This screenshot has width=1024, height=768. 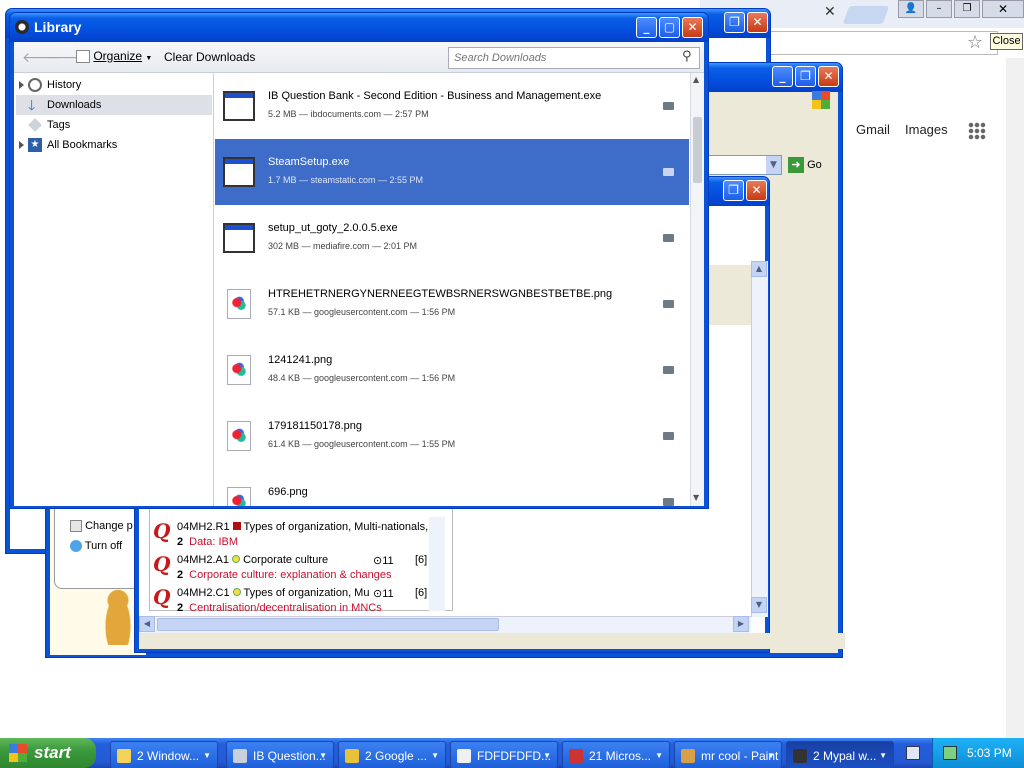 What do you see at coordinates (756, 190) in the screenshot?
I see `qb-close-button: ✕` at bounding box center [756, 190].